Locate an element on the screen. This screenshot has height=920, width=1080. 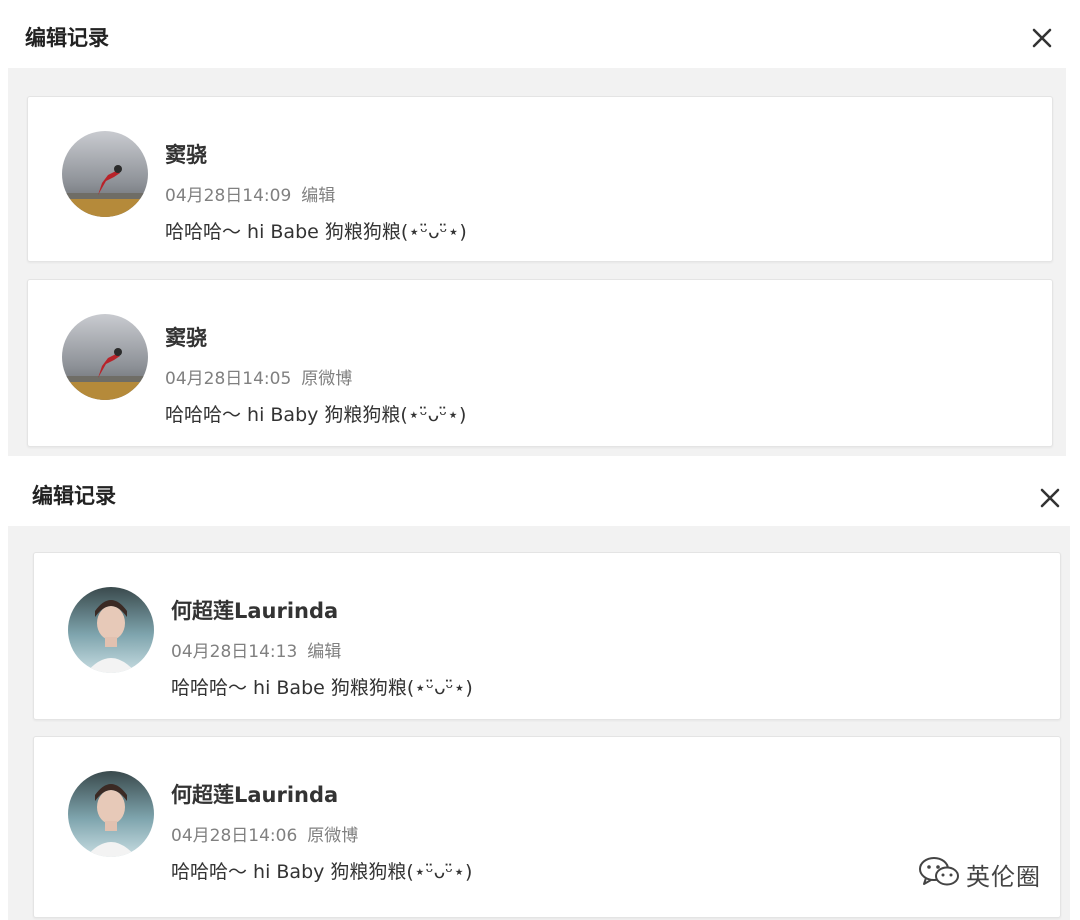
watermark-text: 英伦圈 is located at coordinates (1003, 876).